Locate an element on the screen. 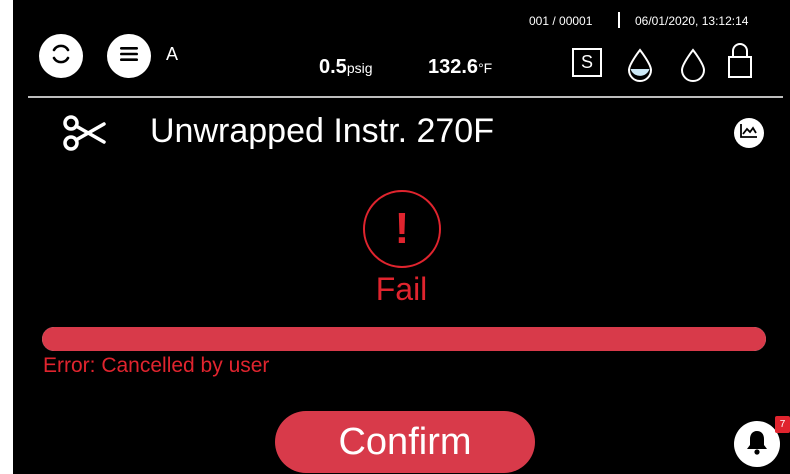 The image size is (790, 474). cycle-counter: 001 / 00001 is located at coordinates (561, 21).